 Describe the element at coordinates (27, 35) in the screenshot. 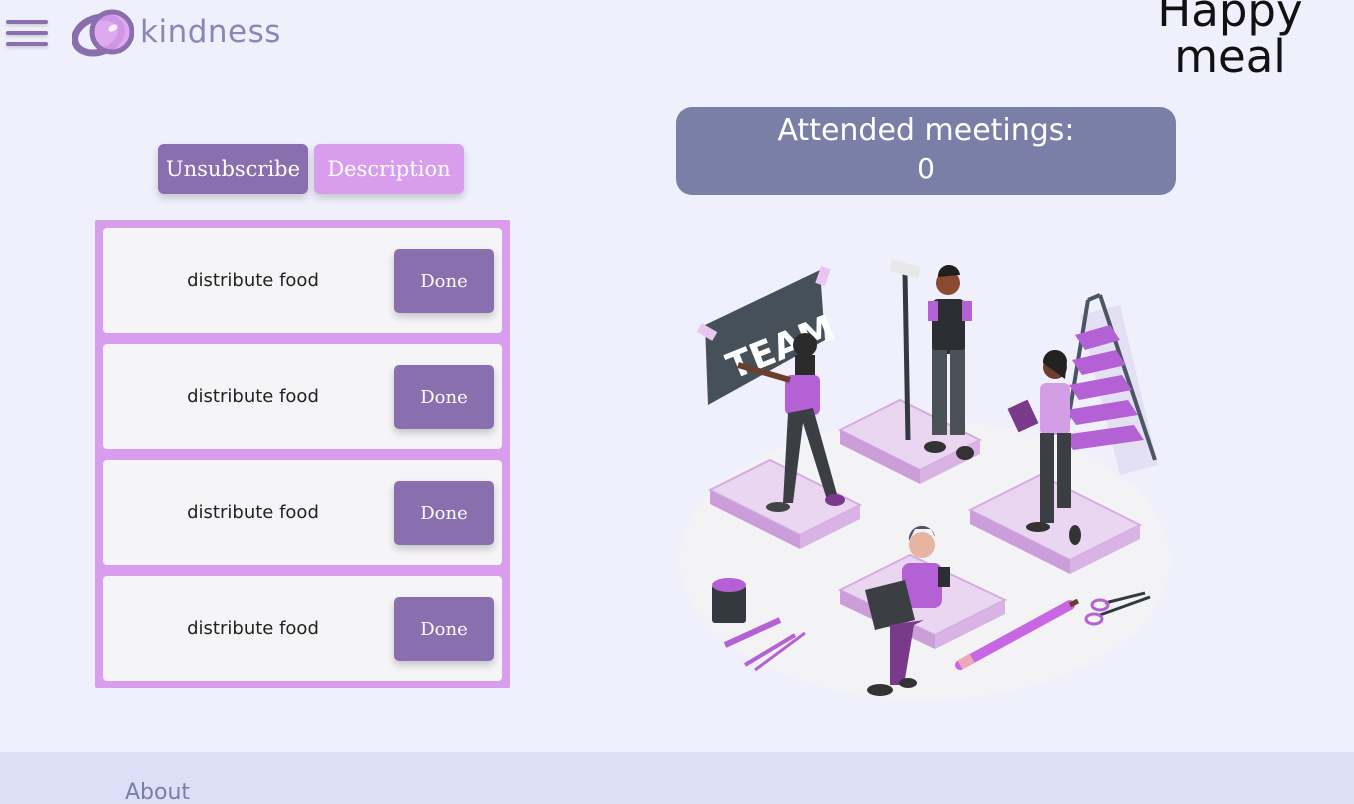

I see `hamburger-menu-icon` at that location.